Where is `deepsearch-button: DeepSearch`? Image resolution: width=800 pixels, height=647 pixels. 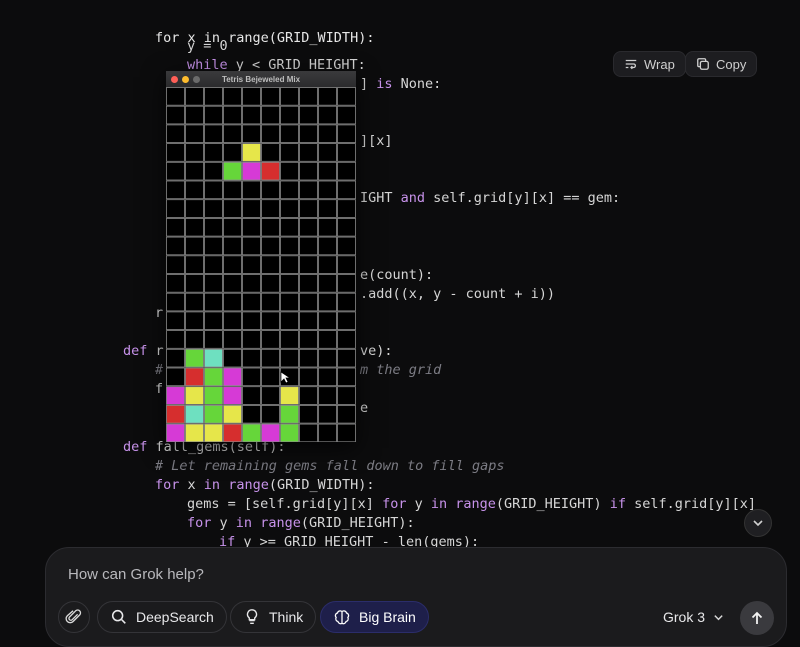
deepsearch-button: DeepSearch is located at coordinates (162, 617).